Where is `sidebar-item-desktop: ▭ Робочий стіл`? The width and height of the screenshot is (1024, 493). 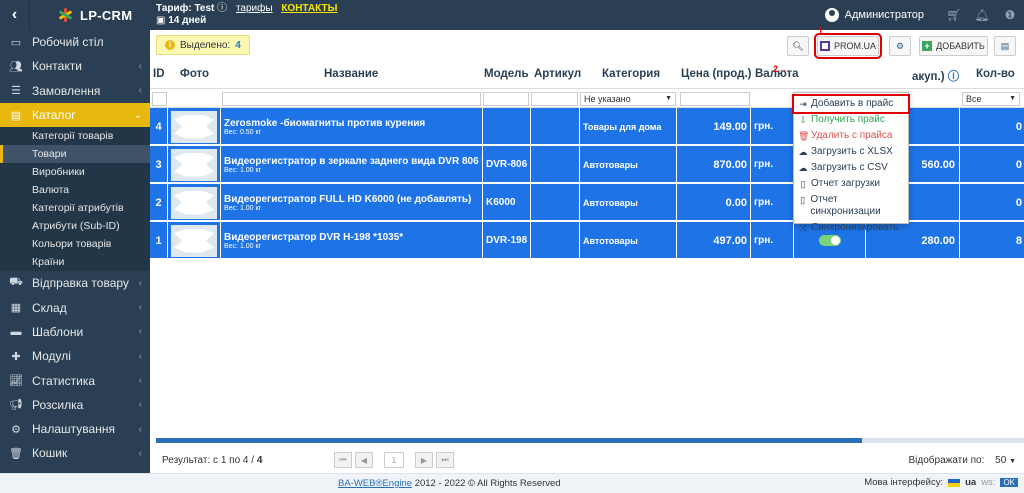 sidebar-item-desktop: ▭ Робочий стіл is located at coordinates (75, 42).